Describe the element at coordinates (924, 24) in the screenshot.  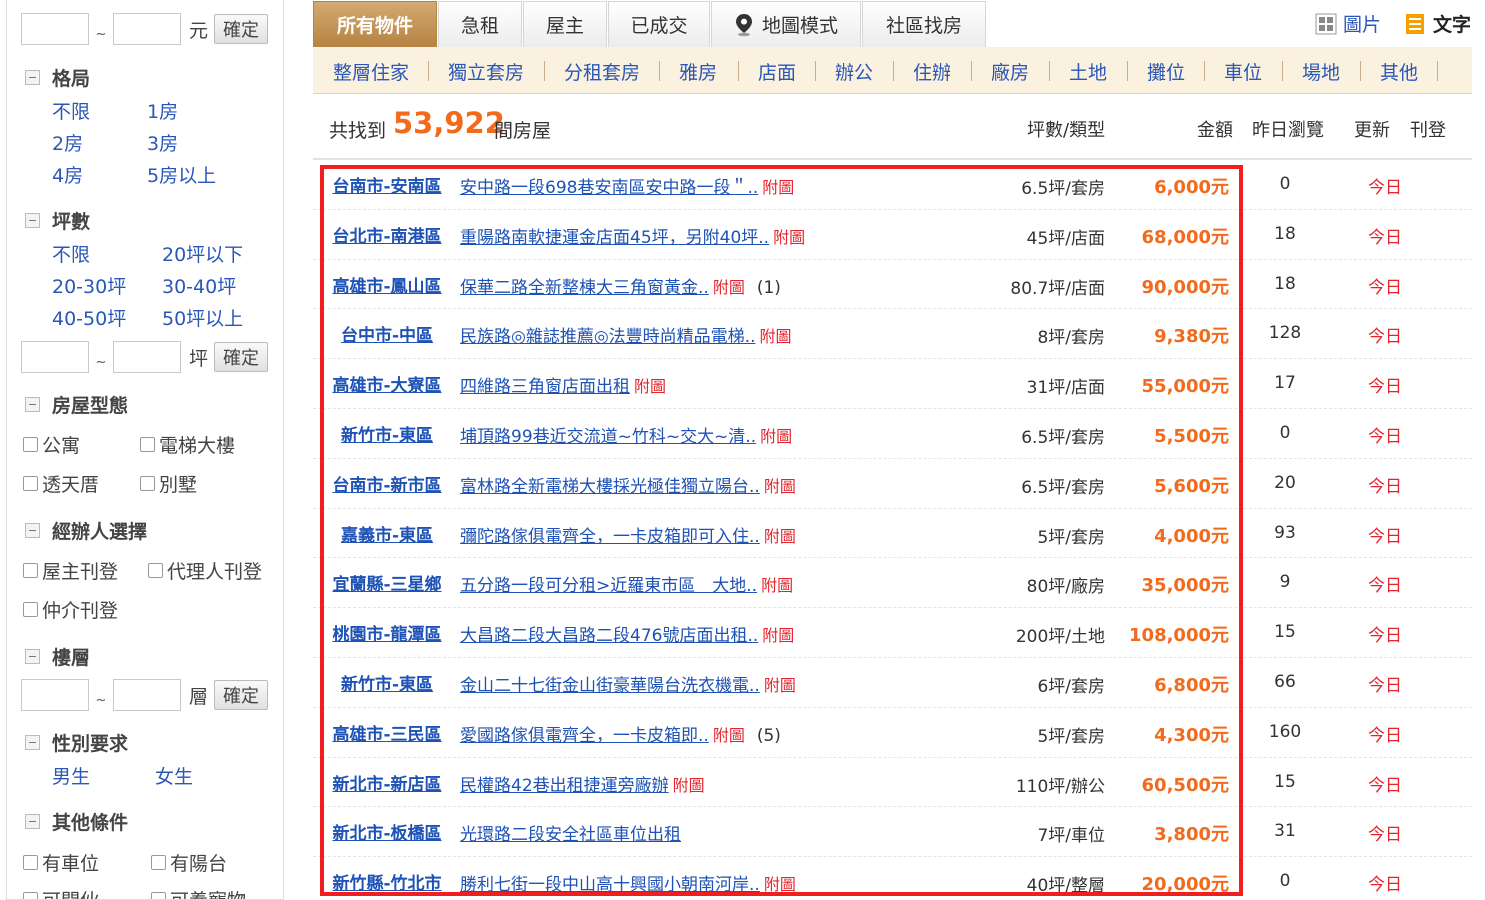
I see `tab-community-search: 社區找房` at that location.